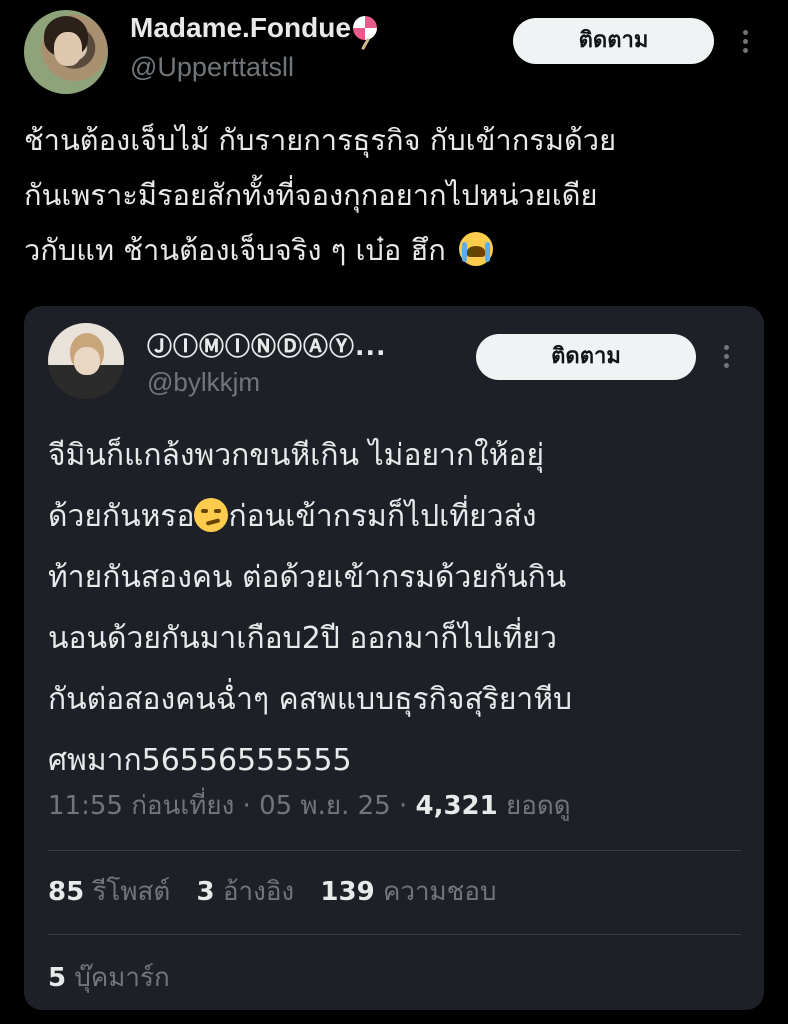  What do you see at coordinates (307, 577) in the screenshot?
I see `quoted-text-line: ท้ายกันสองคน ต่อด้วยเข้ากรมด้วยกันกิน` at bounding box center [307, 577].